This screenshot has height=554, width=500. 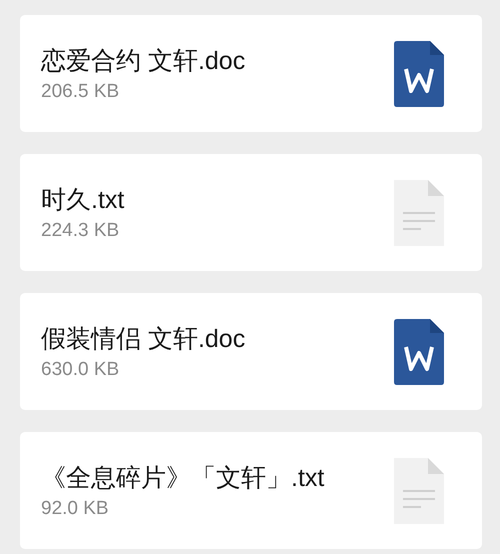 What do you see at coordinates (182, 478) in the screenshot?
I see `file-name: 《全息碎片》「文轩」.txt` at bounding box center [182, 478].